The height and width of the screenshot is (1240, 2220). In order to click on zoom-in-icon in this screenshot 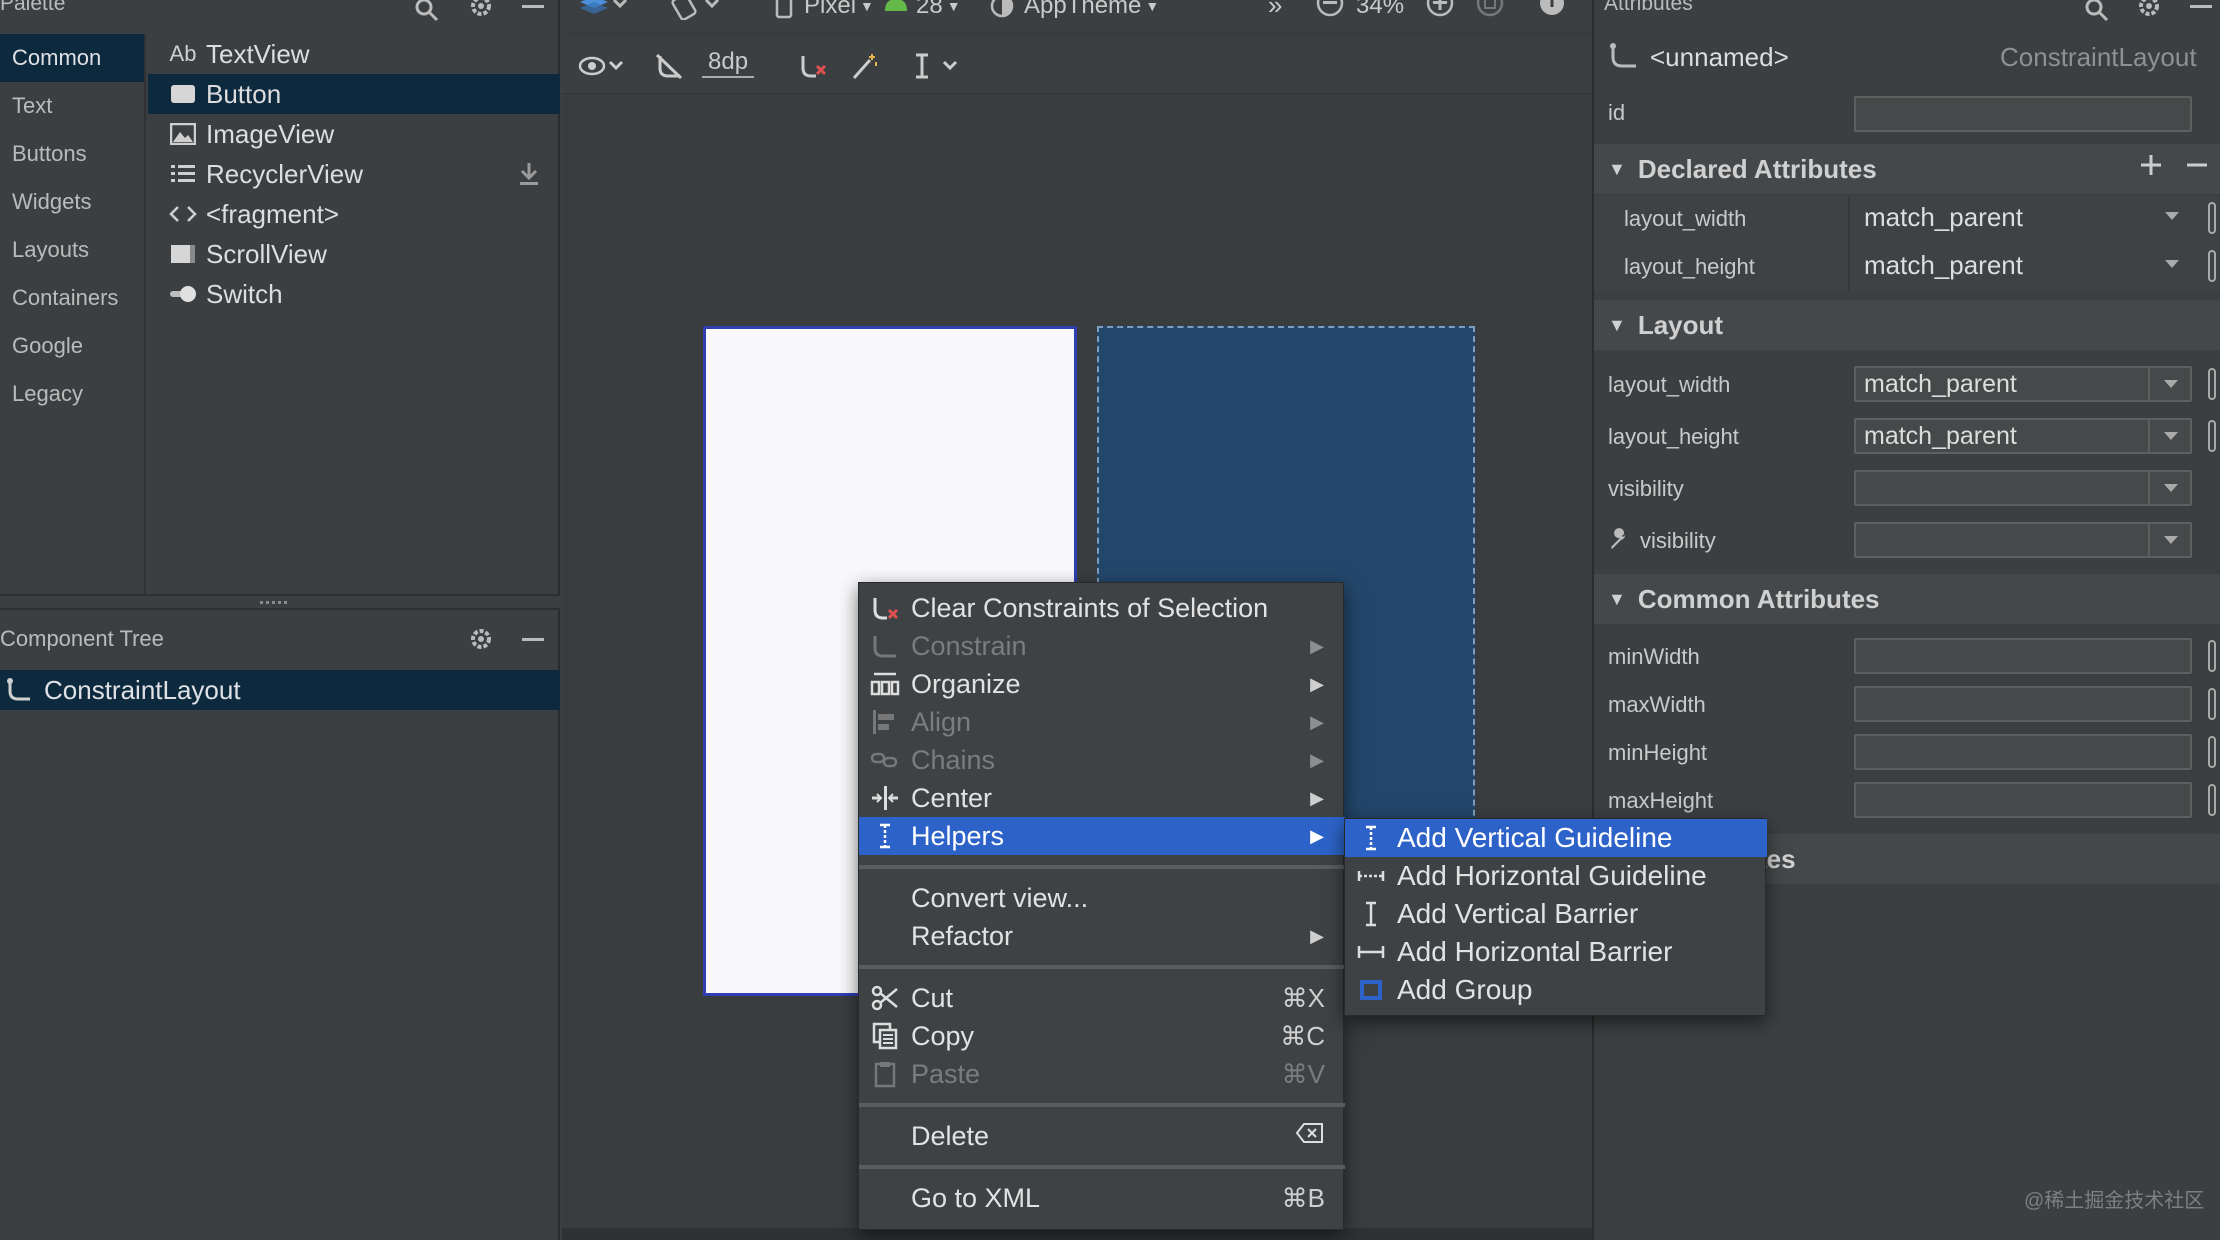, I will do `click(1440, 9)`.